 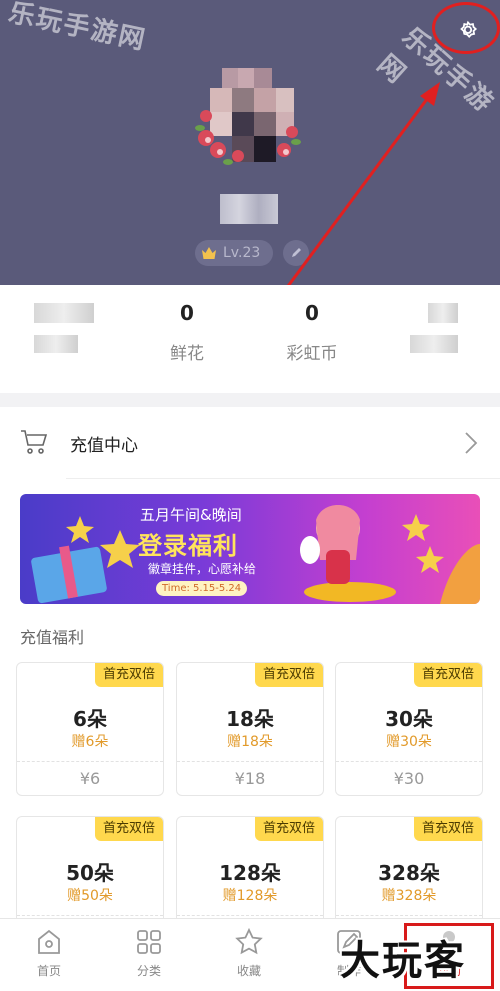 I want to click on nav-item-category: 分类, so click(x=149, y=953).